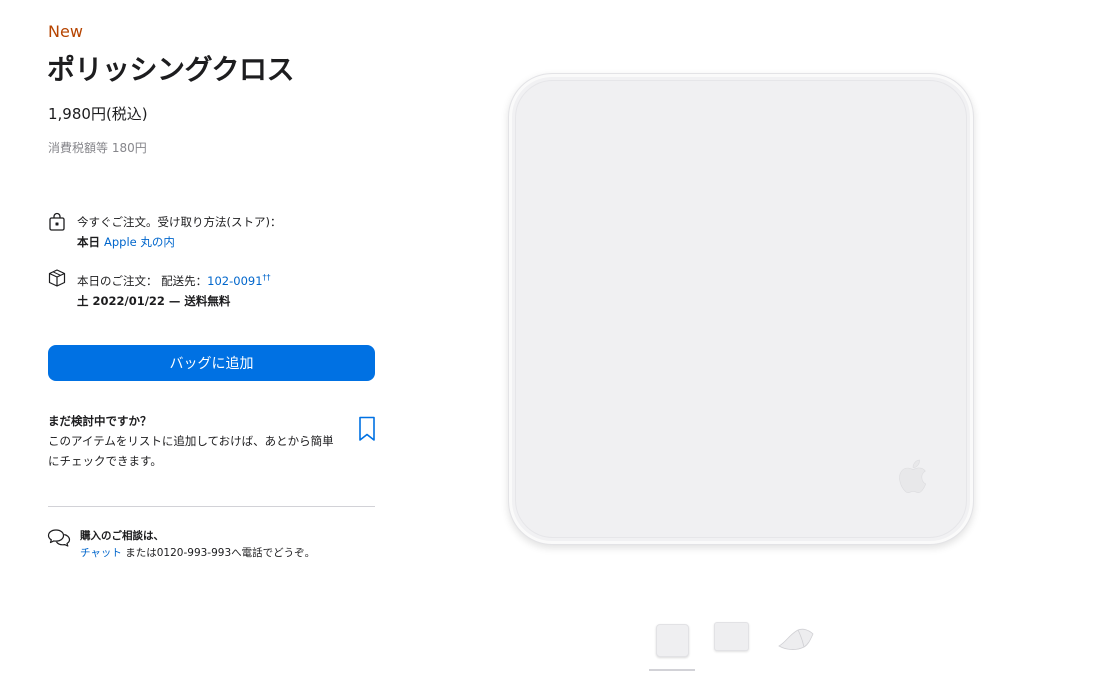 This screenshot has height=683, width=1102. I want to click on new-badge: New, so click(65, 31).